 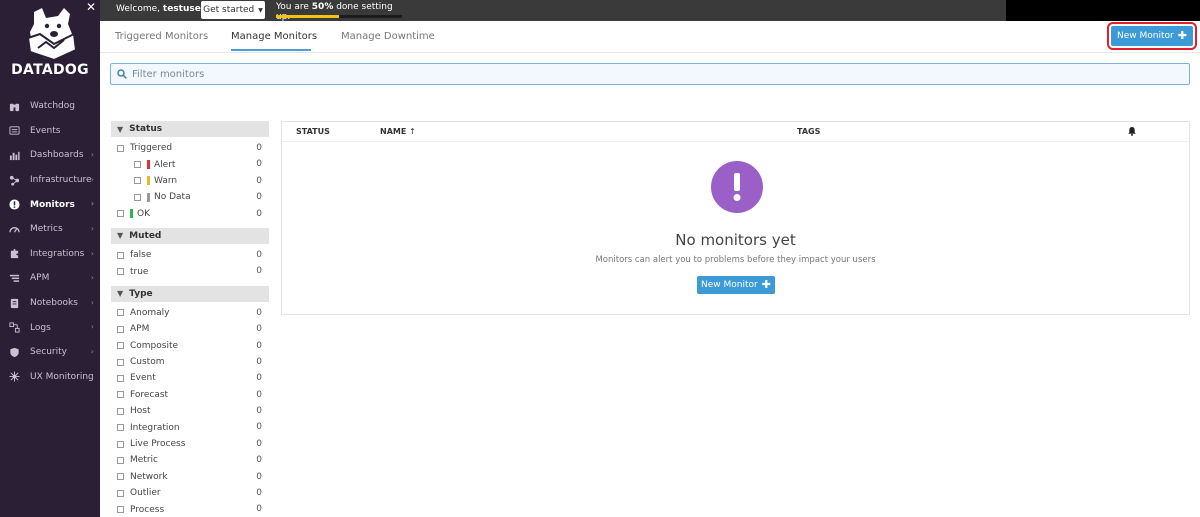 I want to click on facet-row-host: Host 0, so click(x=190, y=411).